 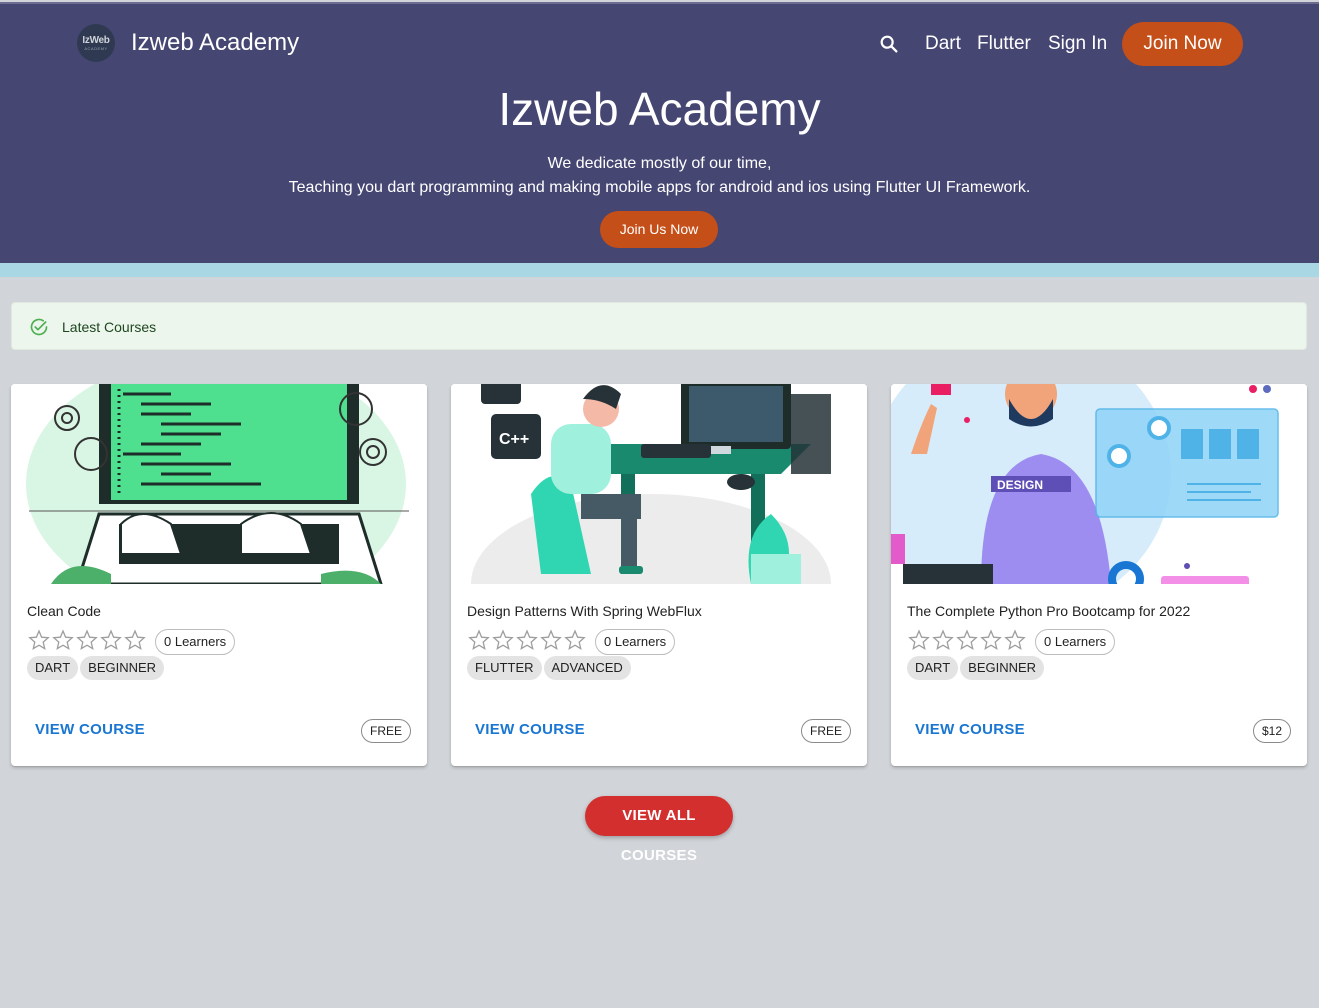 I want to click on view-all-courses-button: VIEW ALL COURSES, so click(x=659, y=830).